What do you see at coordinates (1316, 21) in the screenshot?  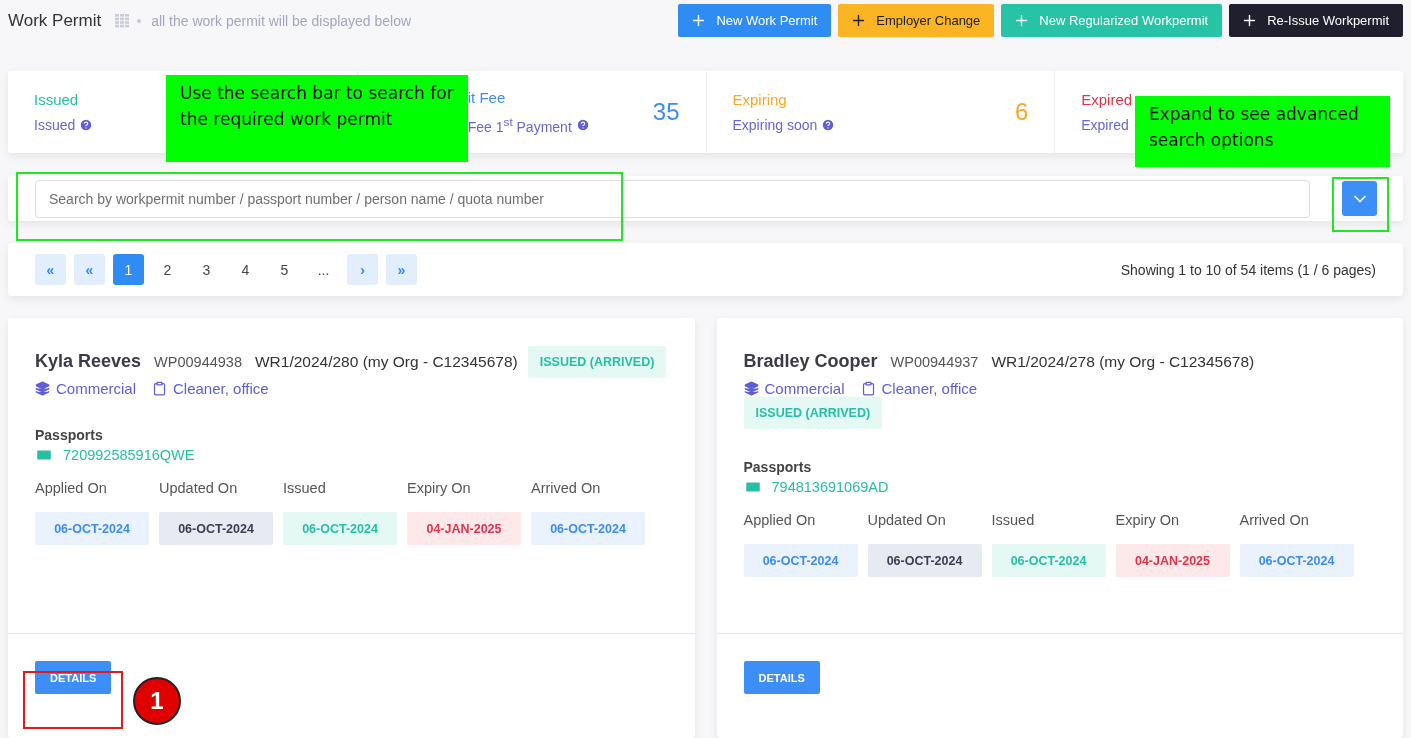 I see `action-button: Re-Issue Workpermit` at bounding box center [1316, 21].